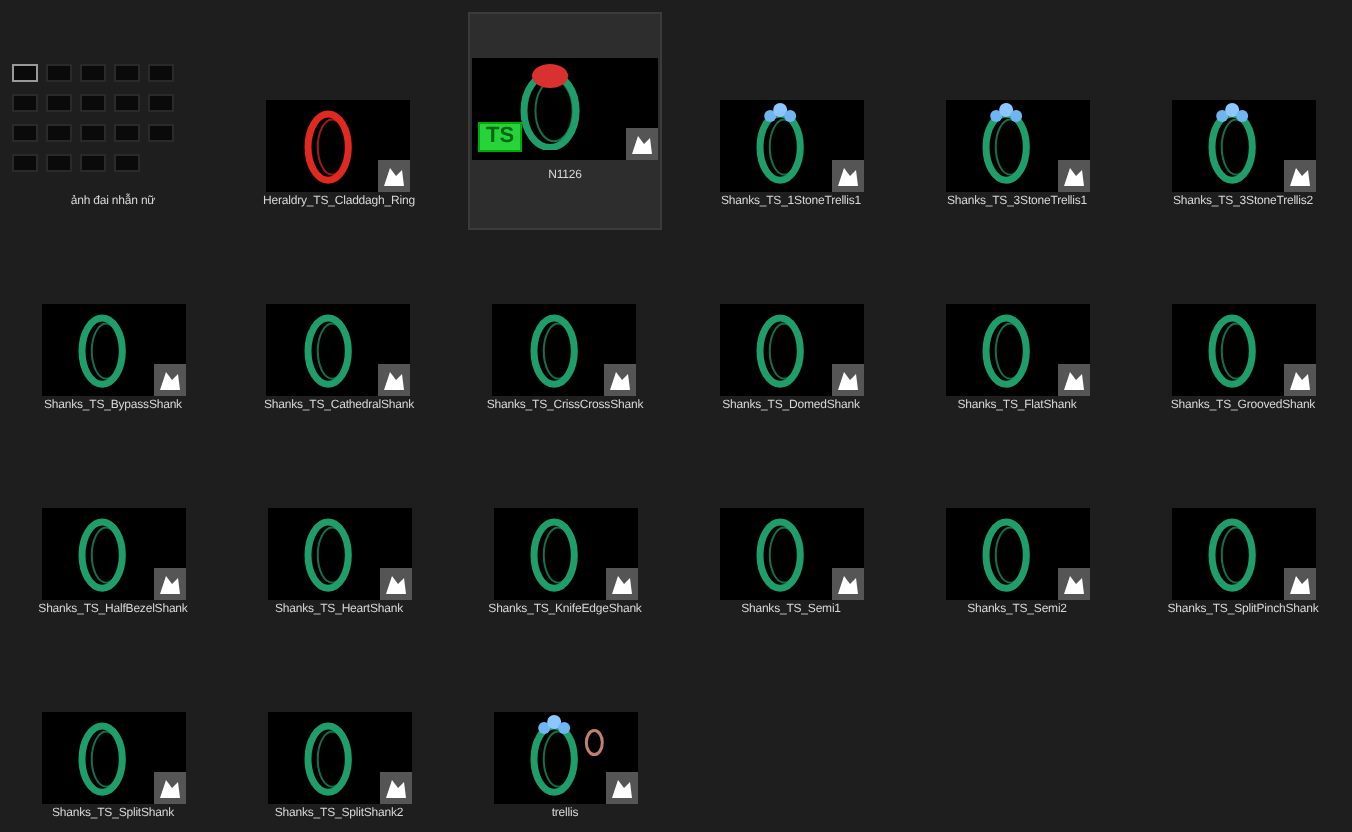  What do you see at coordinates (500, 136) in the screenshot?
I see `ts-badge: TS` at bounding box center [500, 136].